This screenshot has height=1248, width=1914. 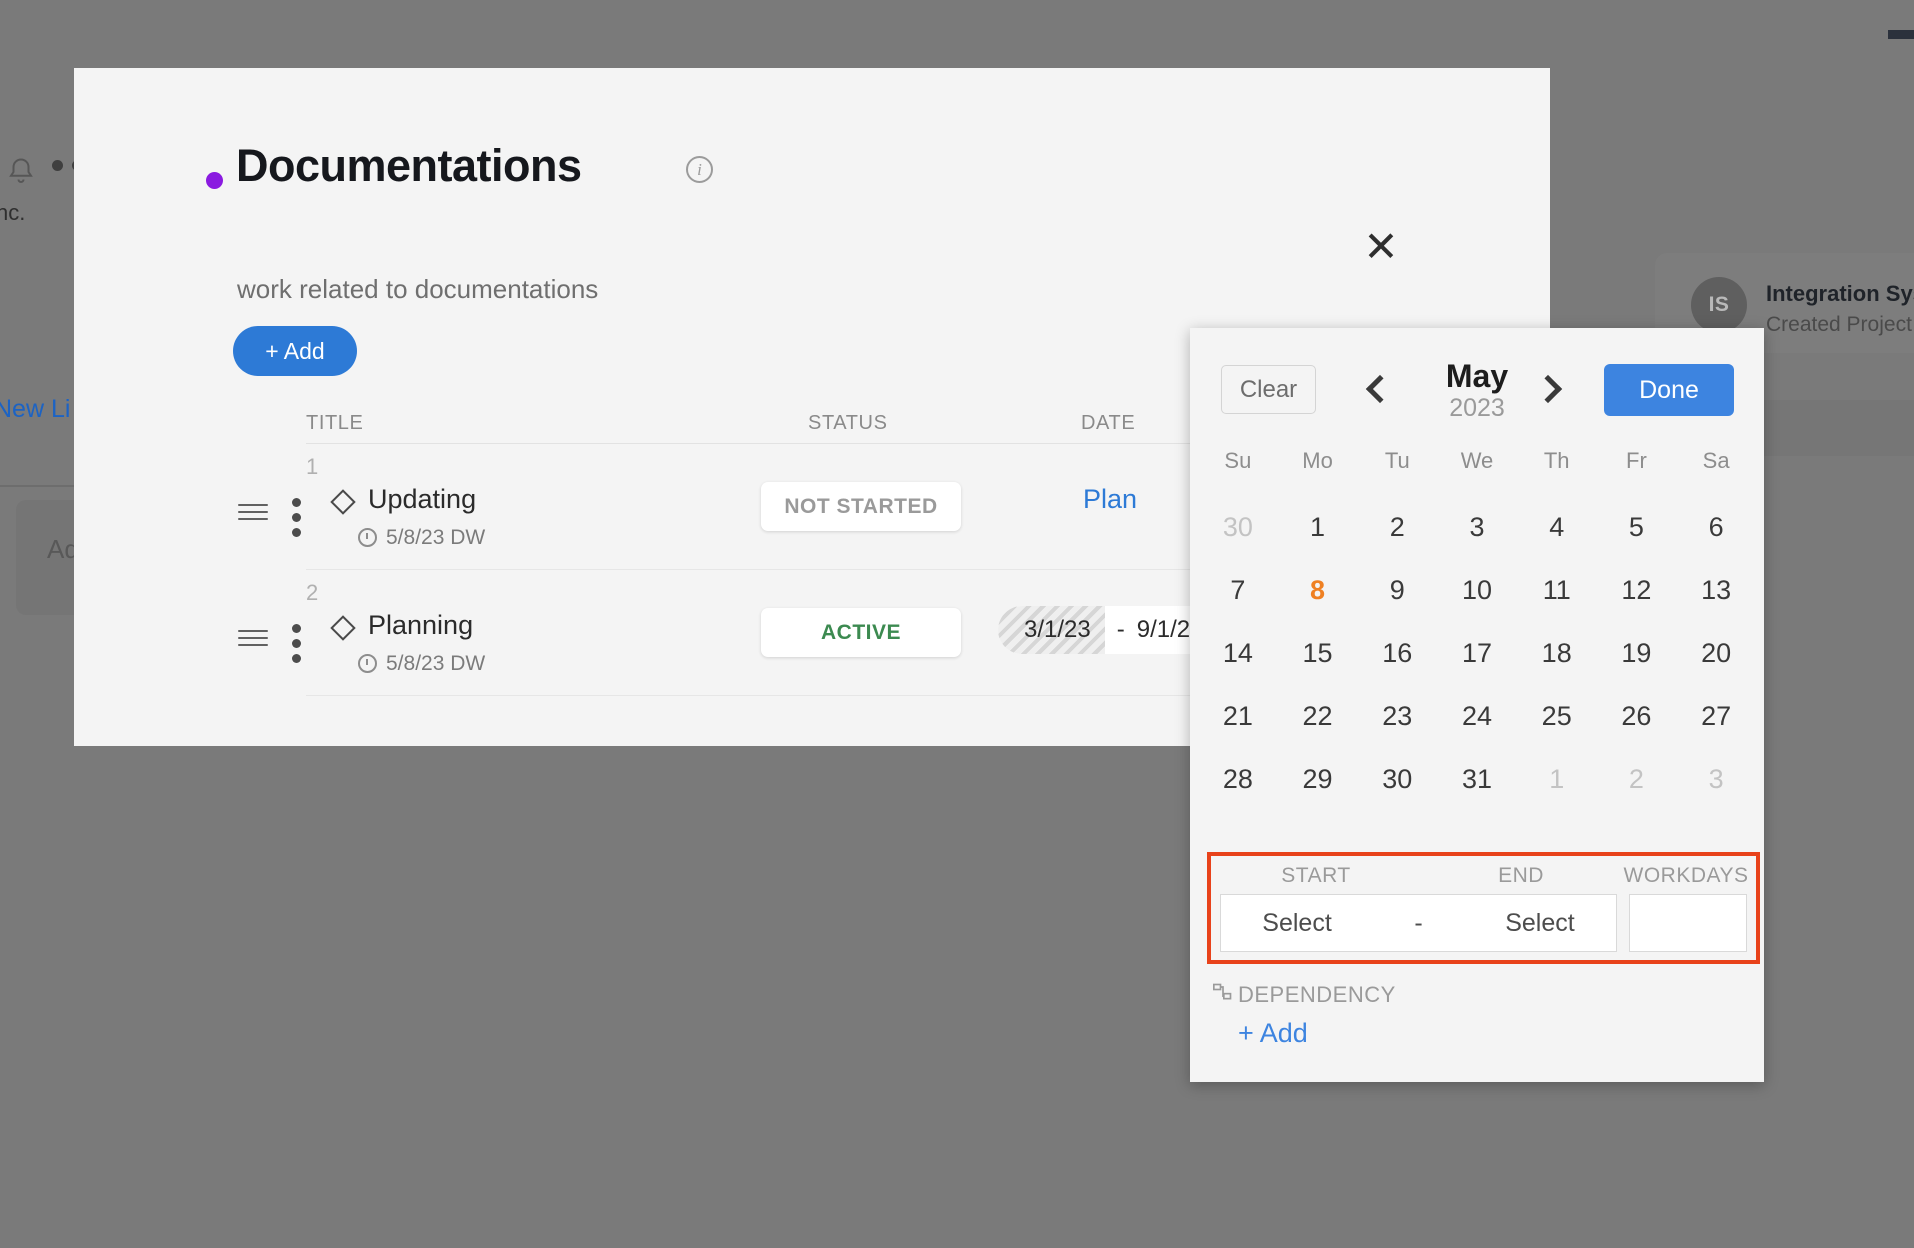 What do you see at coordinates (1556, 460) in the screenshot?
I see `weekday-label: Th` at bounding box center [1556, 460].